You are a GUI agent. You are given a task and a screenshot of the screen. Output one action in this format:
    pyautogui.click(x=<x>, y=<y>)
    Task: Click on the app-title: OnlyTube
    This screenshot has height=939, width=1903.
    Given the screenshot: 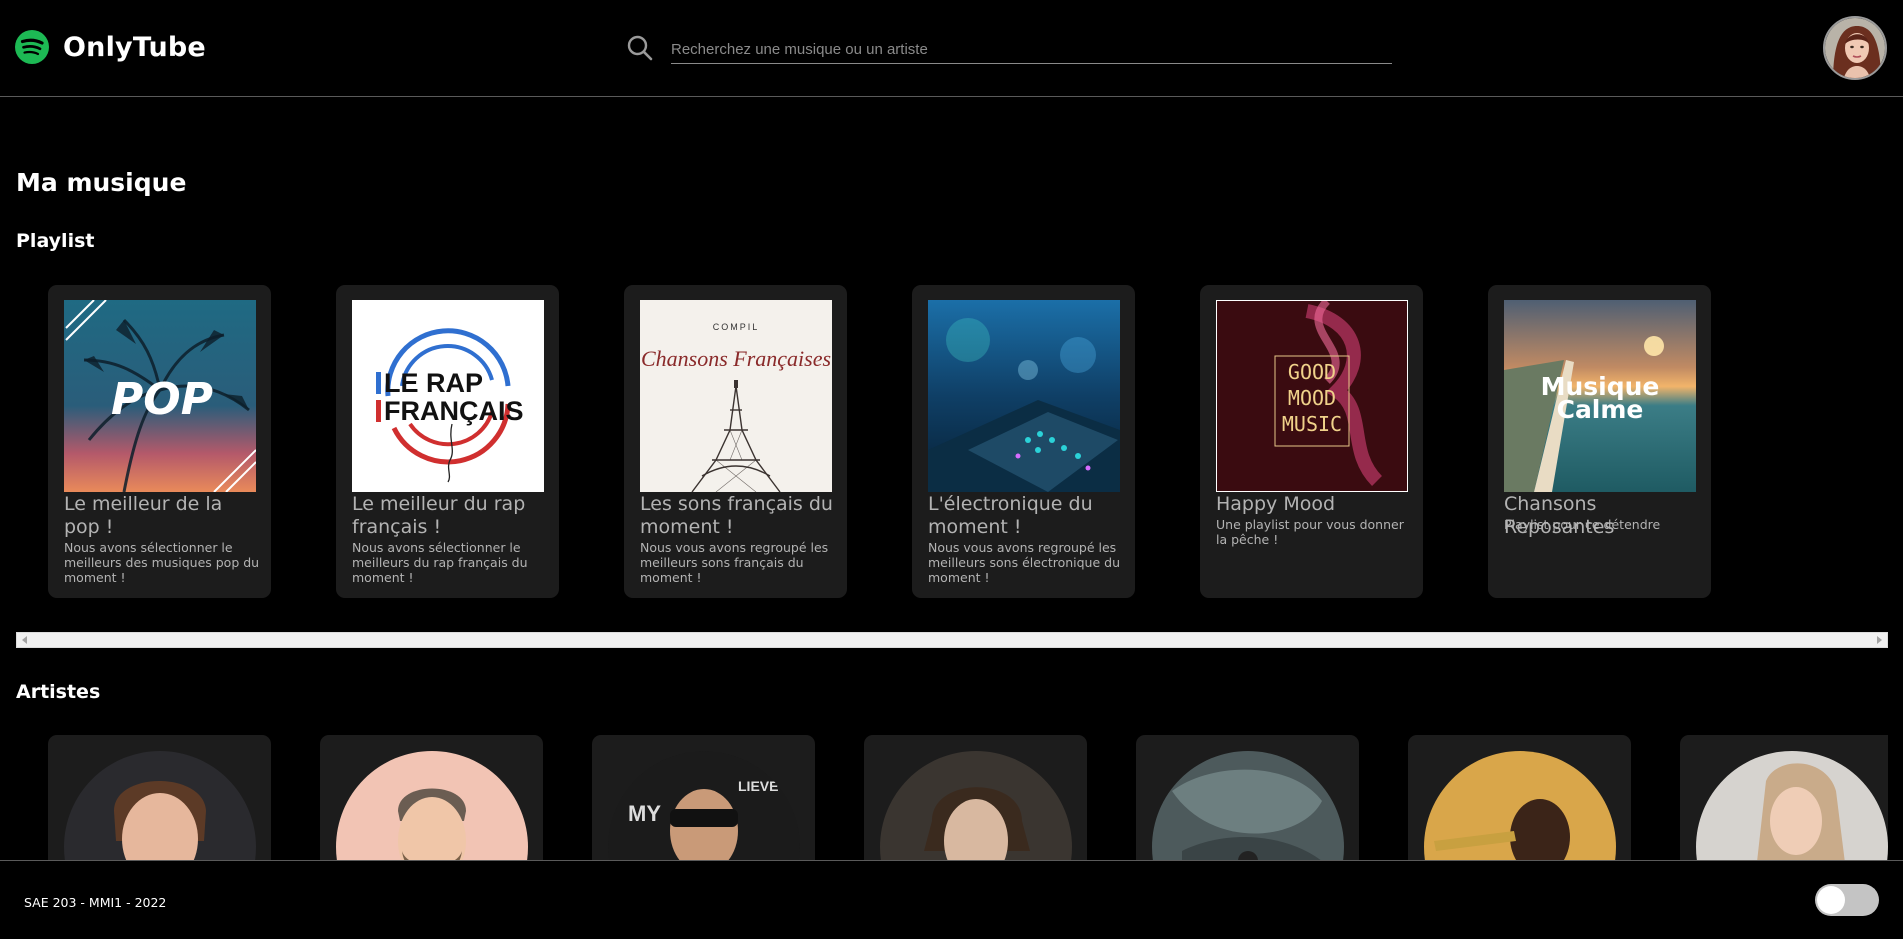 What is the action you would take?
    pyautogui.click(x=134, y=47)
    